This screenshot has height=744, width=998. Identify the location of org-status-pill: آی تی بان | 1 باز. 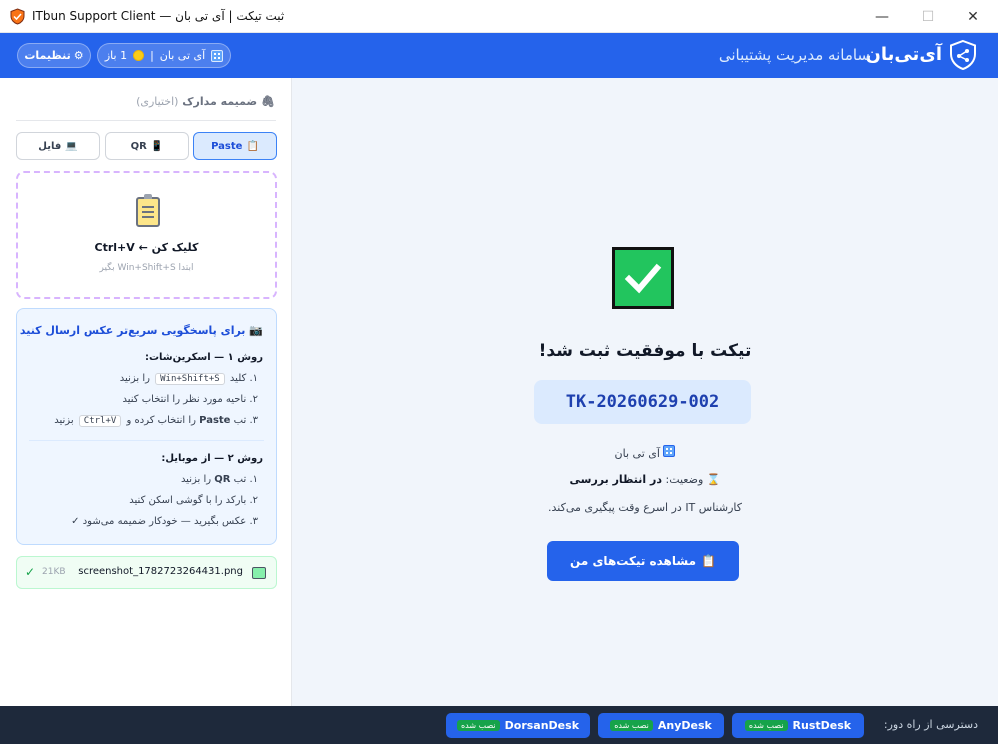
(164, 55).